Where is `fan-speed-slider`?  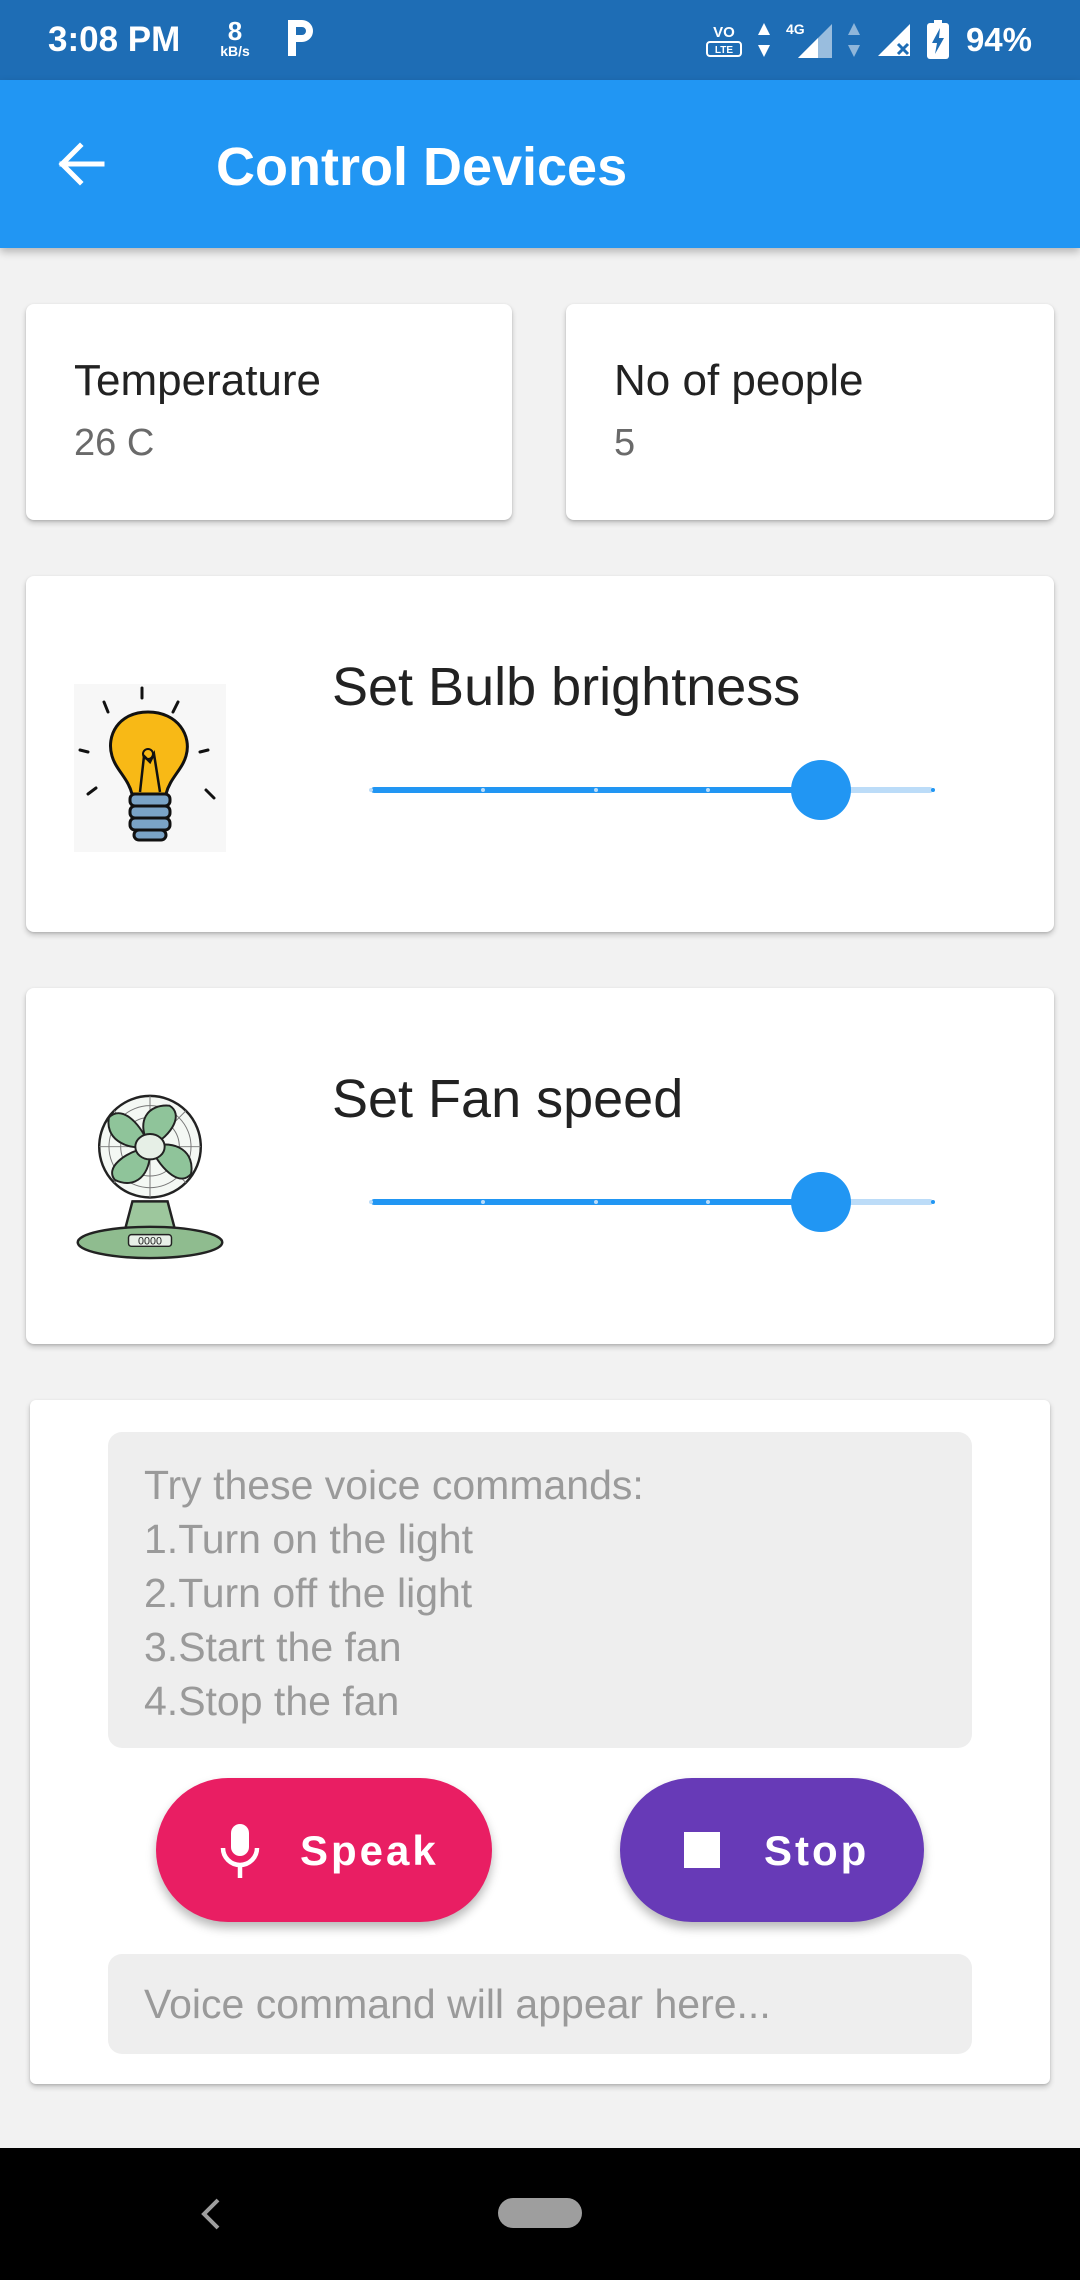 fan-speed-slider is located at coordinates (652, 1202).